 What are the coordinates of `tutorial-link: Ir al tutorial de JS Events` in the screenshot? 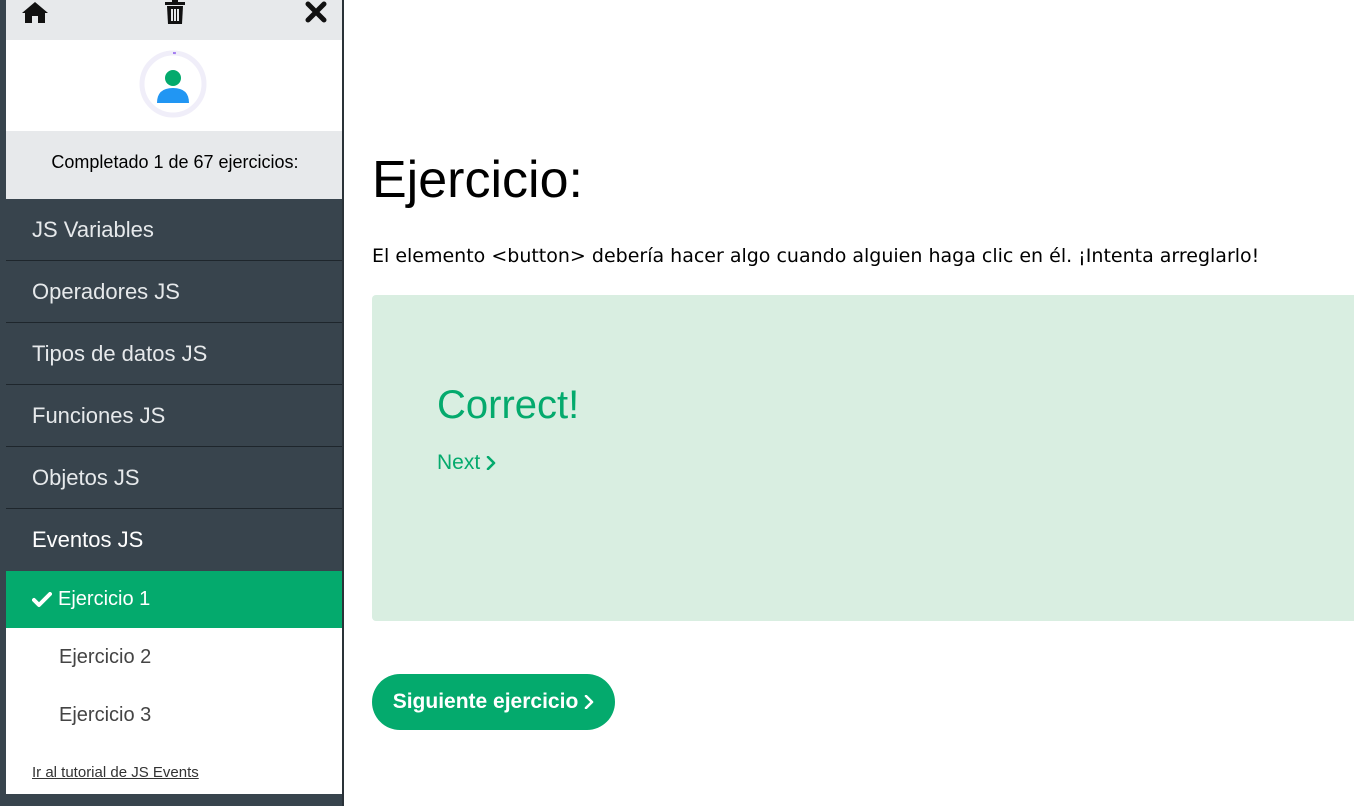 It's located at (115, 772).